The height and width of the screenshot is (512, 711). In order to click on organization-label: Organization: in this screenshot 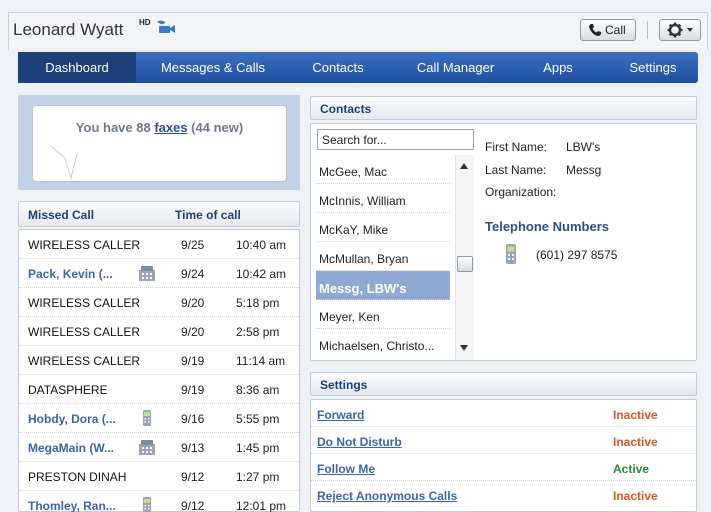, I will do `click(521, 192)`.